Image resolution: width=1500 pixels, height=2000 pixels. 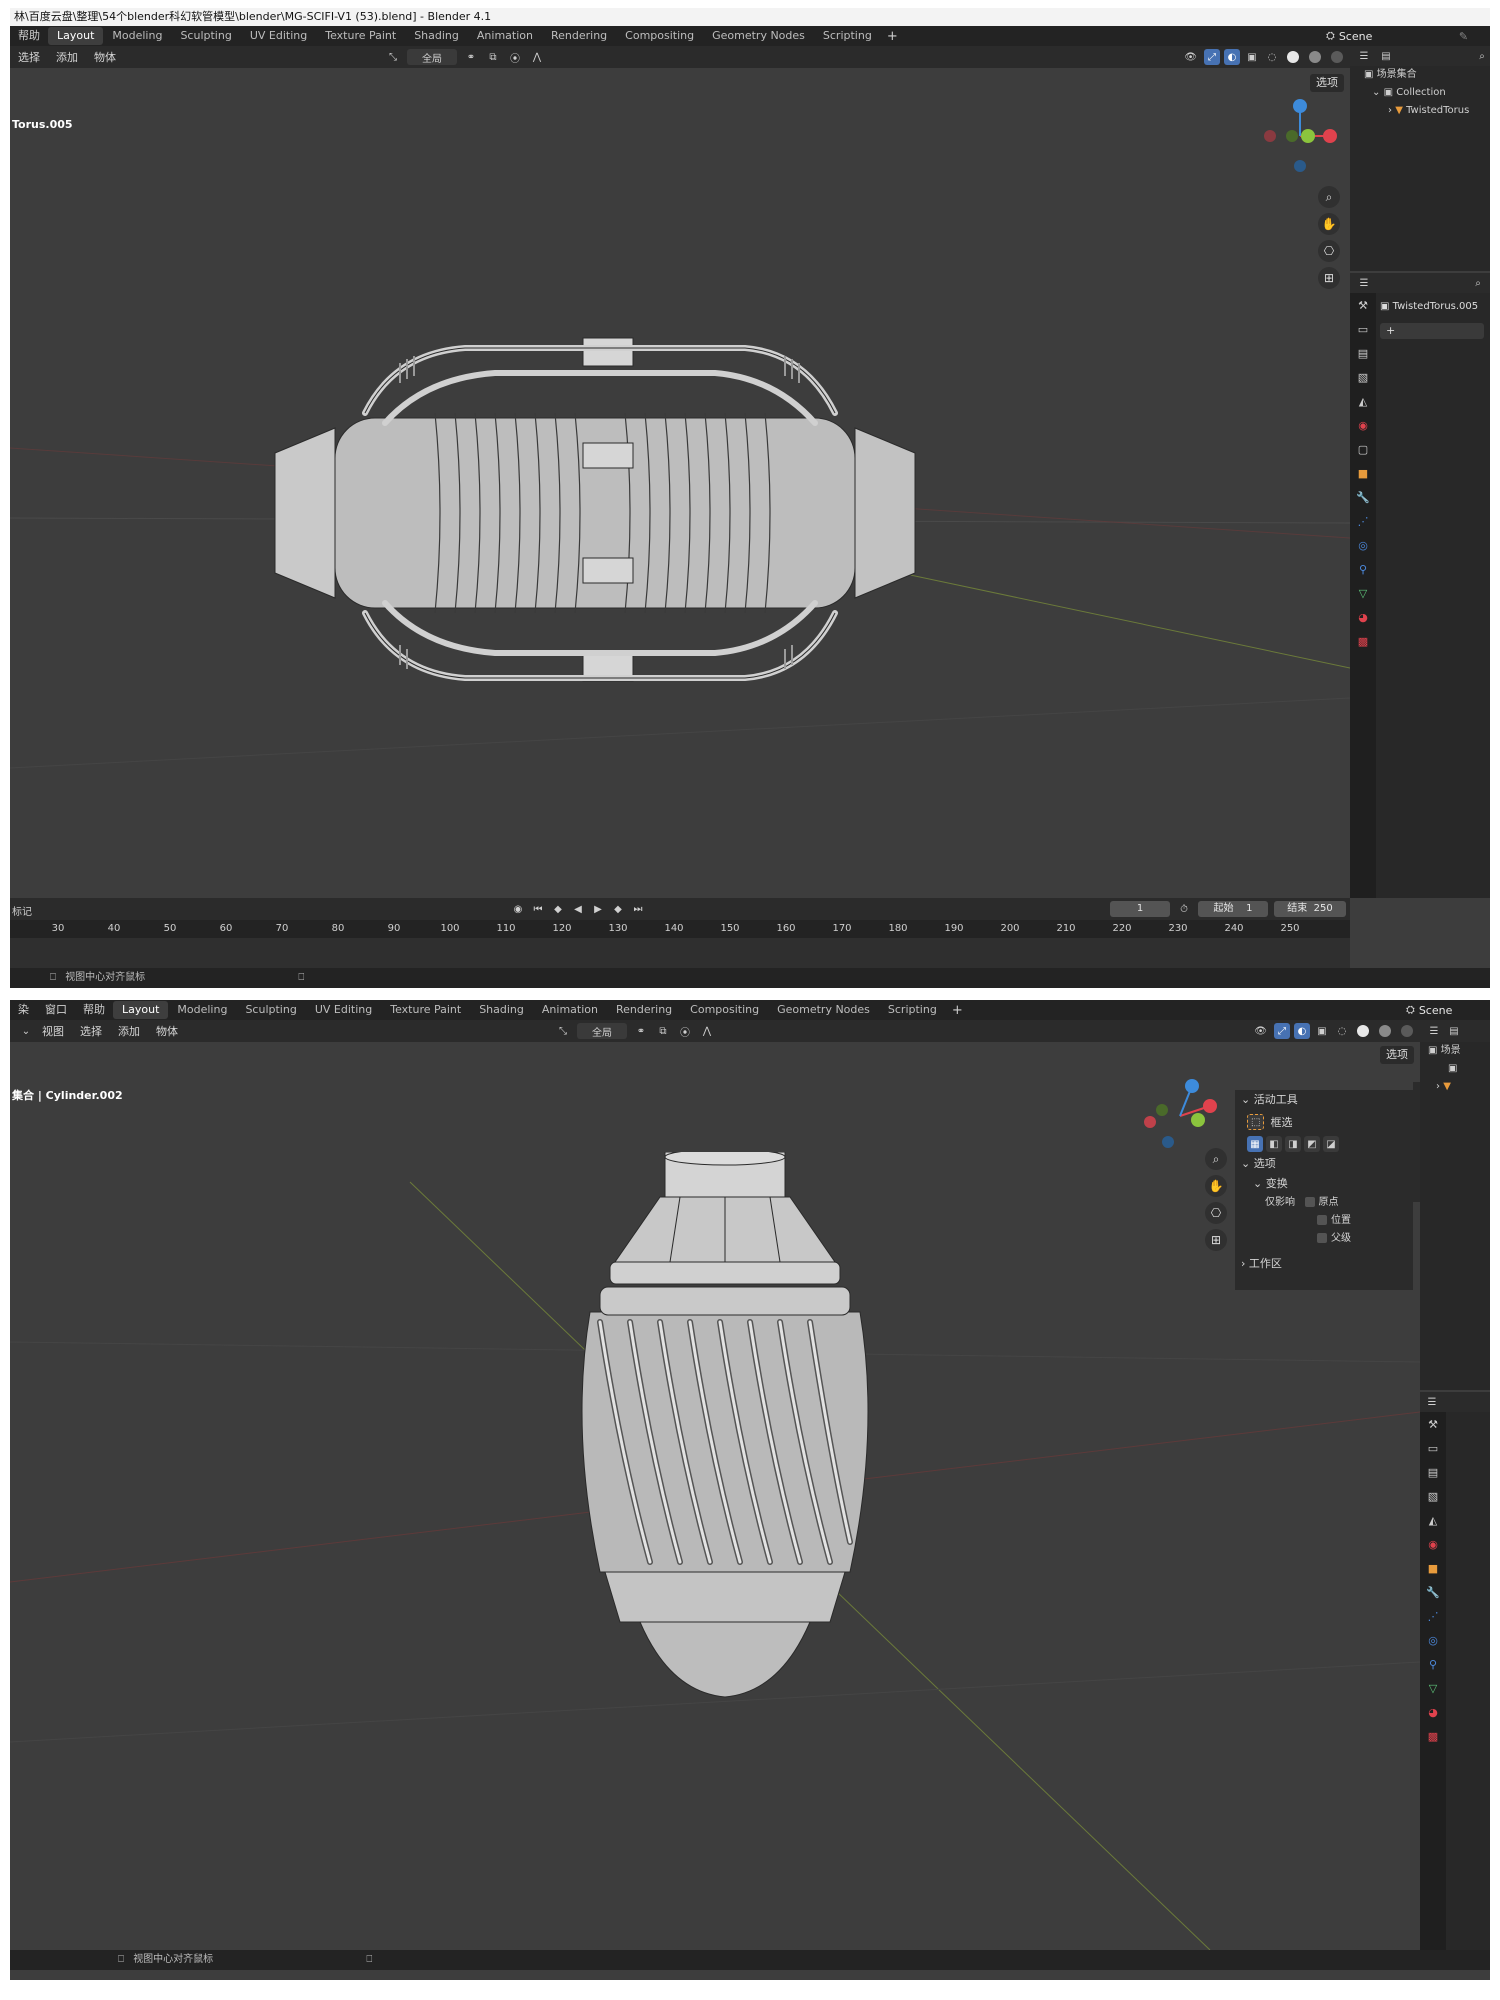 I want to click on editor-type-icon-2: ☰, so click(x=1434, y=1031).